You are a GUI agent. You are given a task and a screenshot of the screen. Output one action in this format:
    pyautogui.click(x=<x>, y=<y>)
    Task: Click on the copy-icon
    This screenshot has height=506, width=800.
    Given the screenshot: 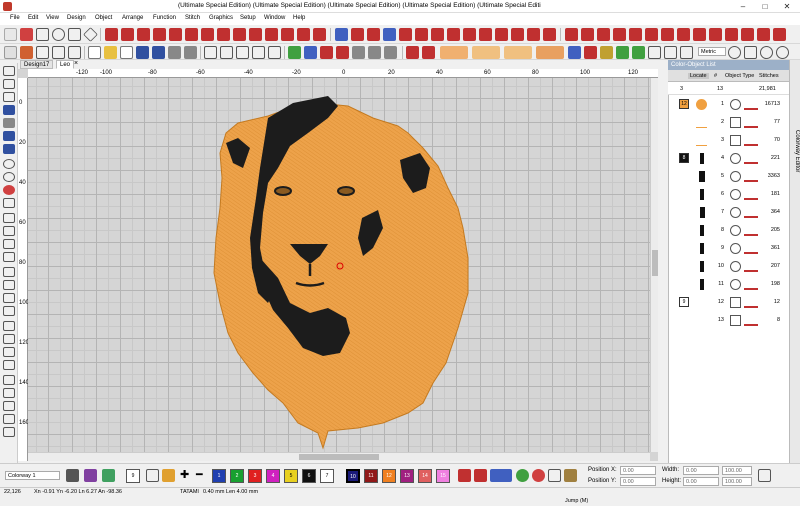 What is the action you would take?
    pyautogui.click(x=226, y=52)
    